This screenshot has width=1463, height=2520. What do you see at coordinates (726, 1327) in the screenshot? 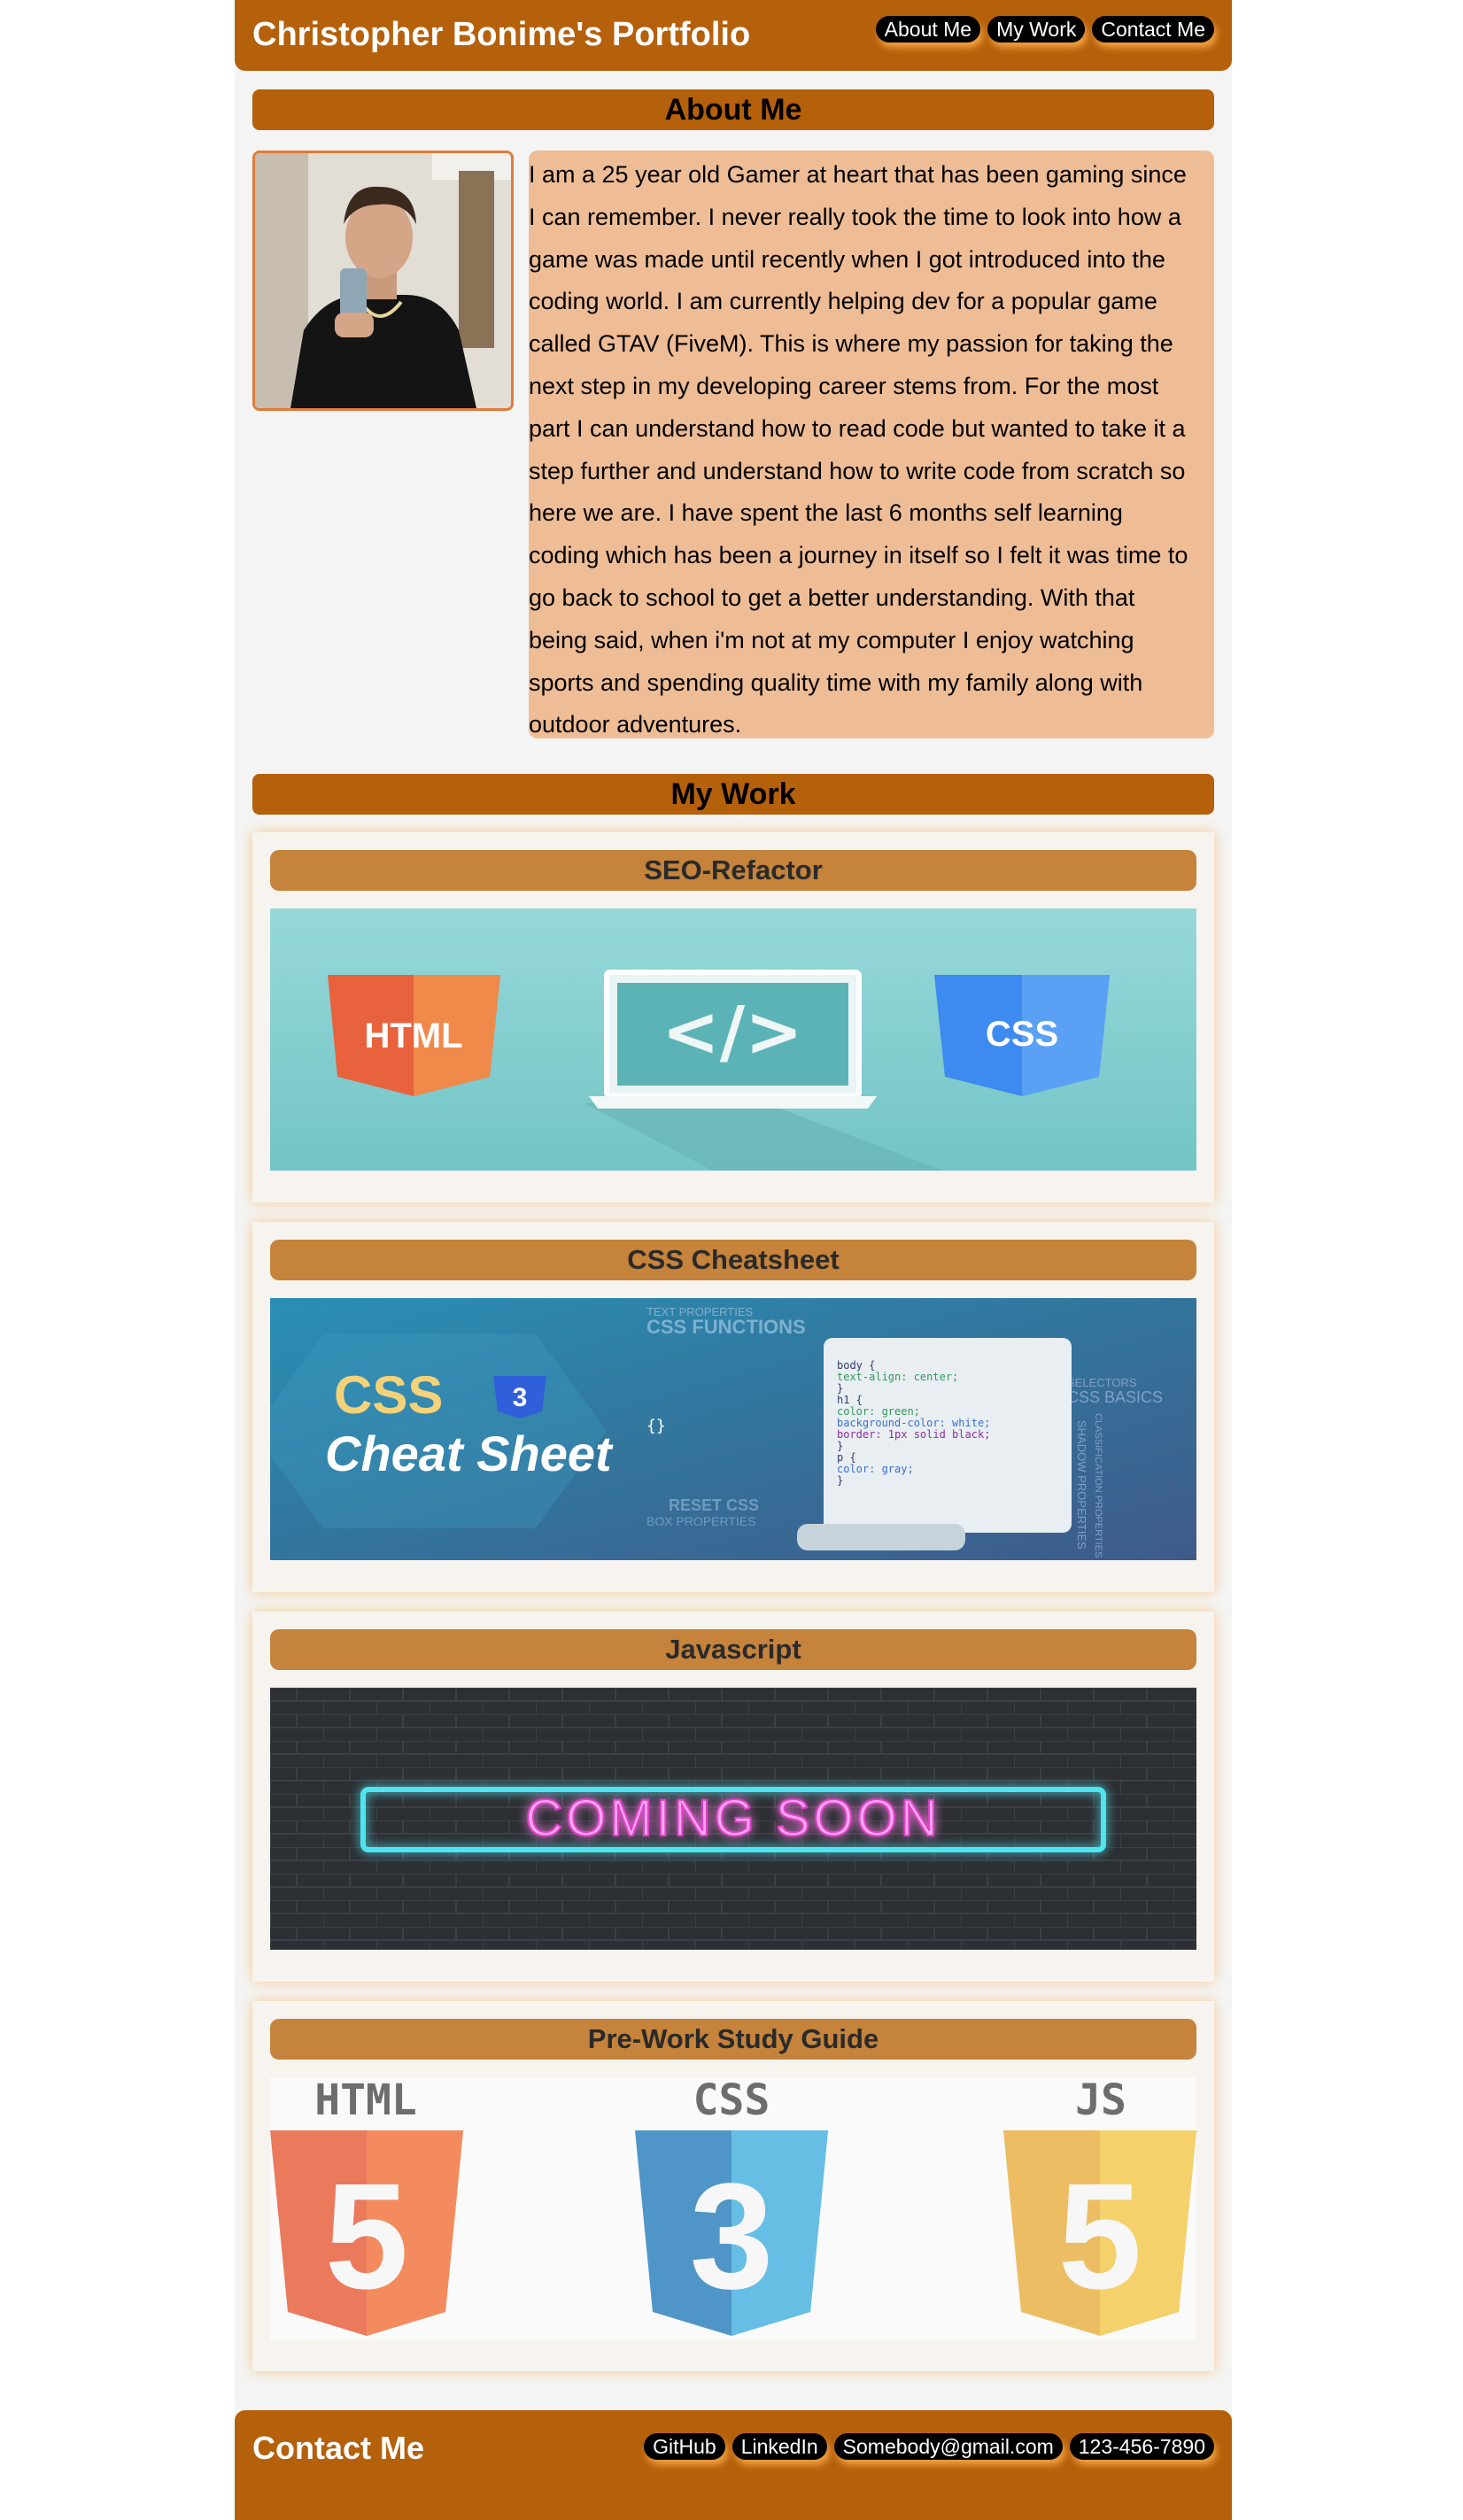
I see `css-tag-text: CSS FUNCTIONS` at bounding box center [726, 1327].